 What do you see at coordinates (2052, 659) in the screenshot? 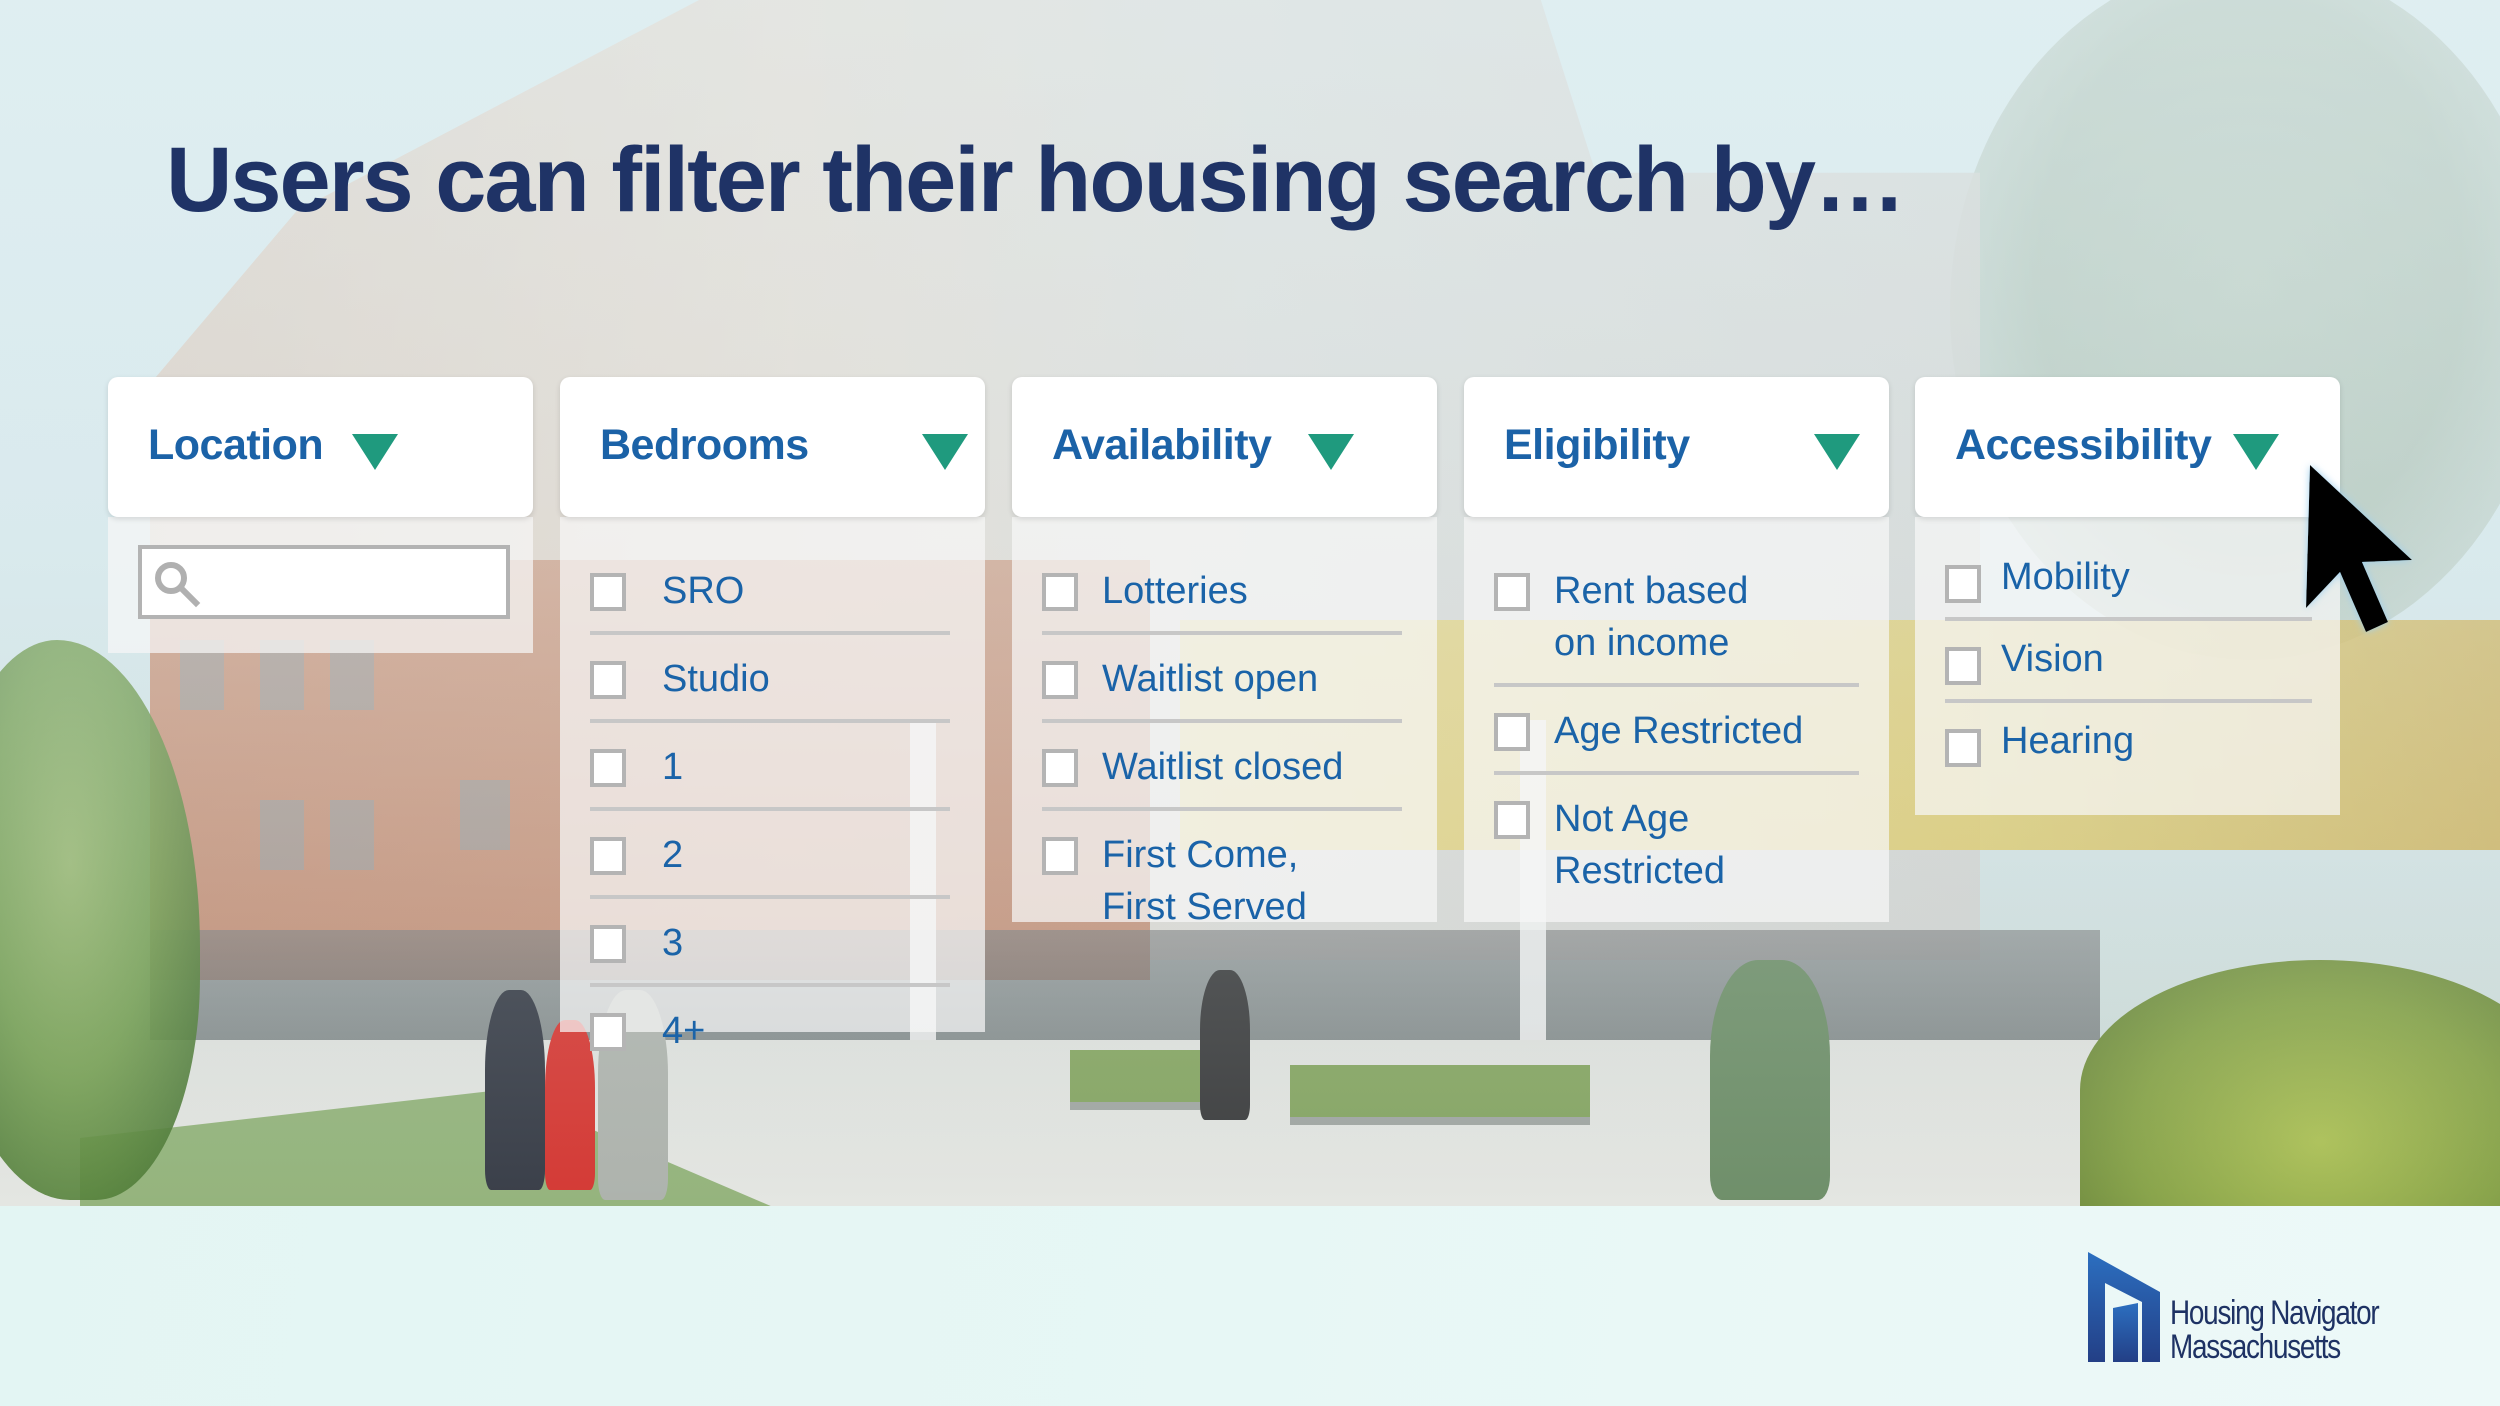
I see `option-label: Vision` at bounding box center [2052, 659].